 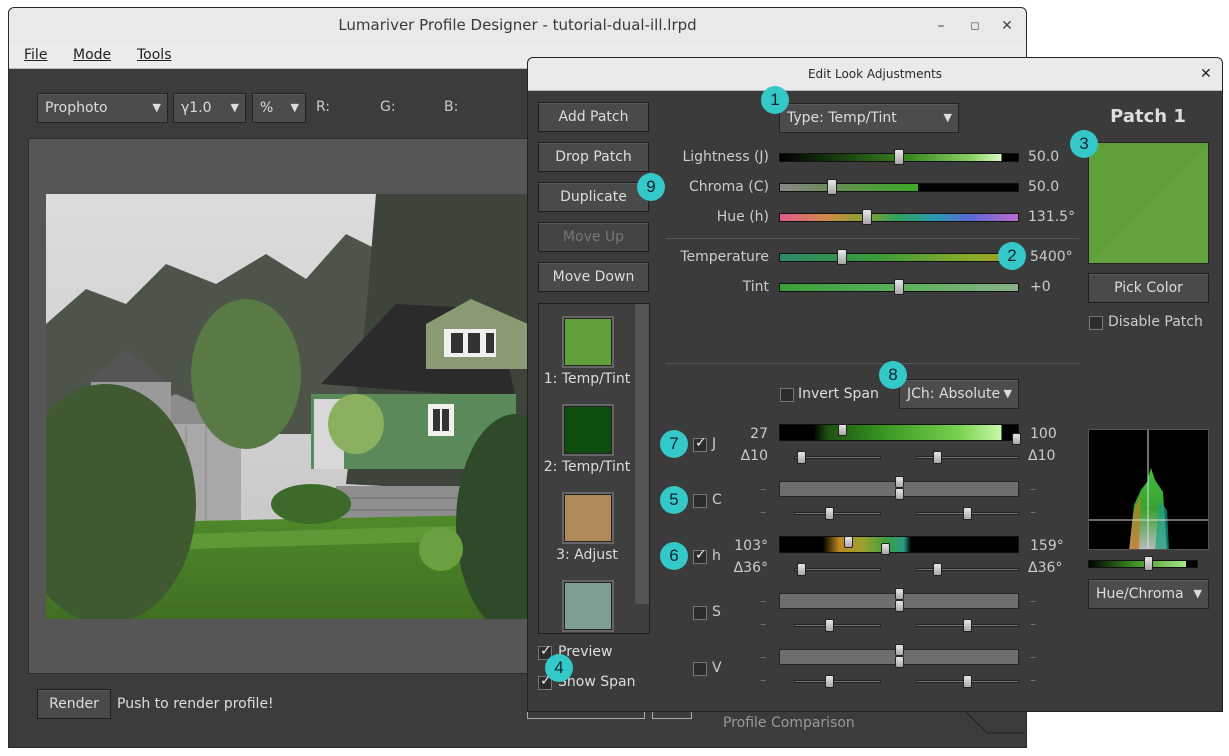 What do you see at coordinates (1040, 287) in the screenshot?
I see `tint-value: +0` at bounding box center [1040, 287].